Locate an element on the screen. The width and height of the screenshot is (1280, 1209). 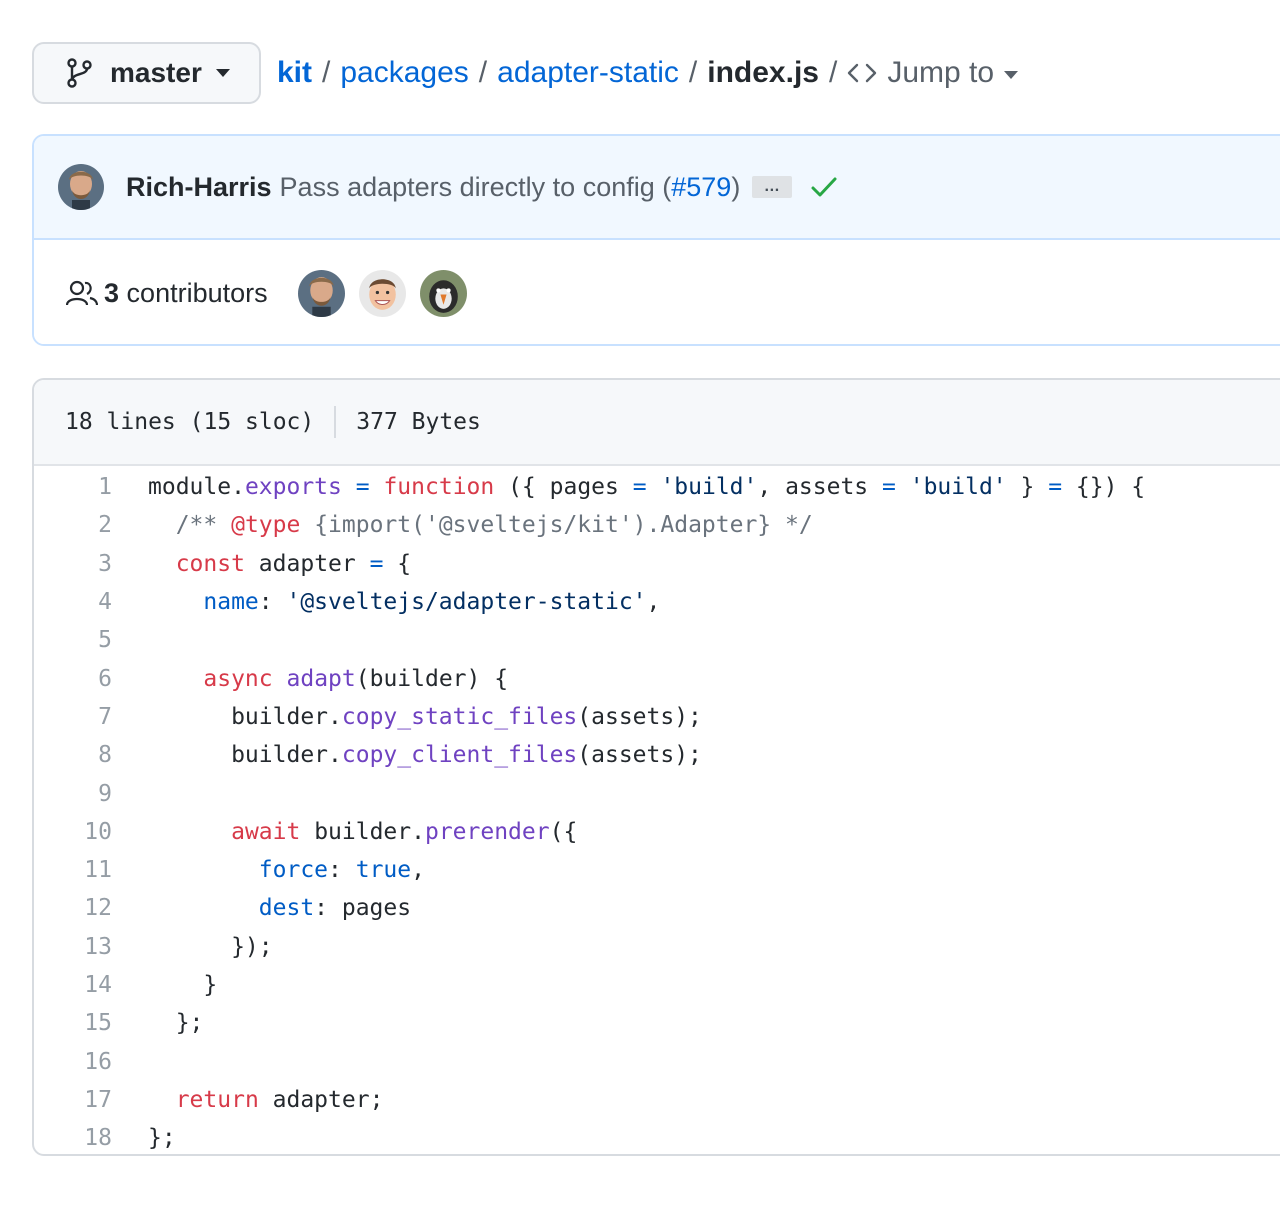
code-token: function is located at coordinates (439, 487).